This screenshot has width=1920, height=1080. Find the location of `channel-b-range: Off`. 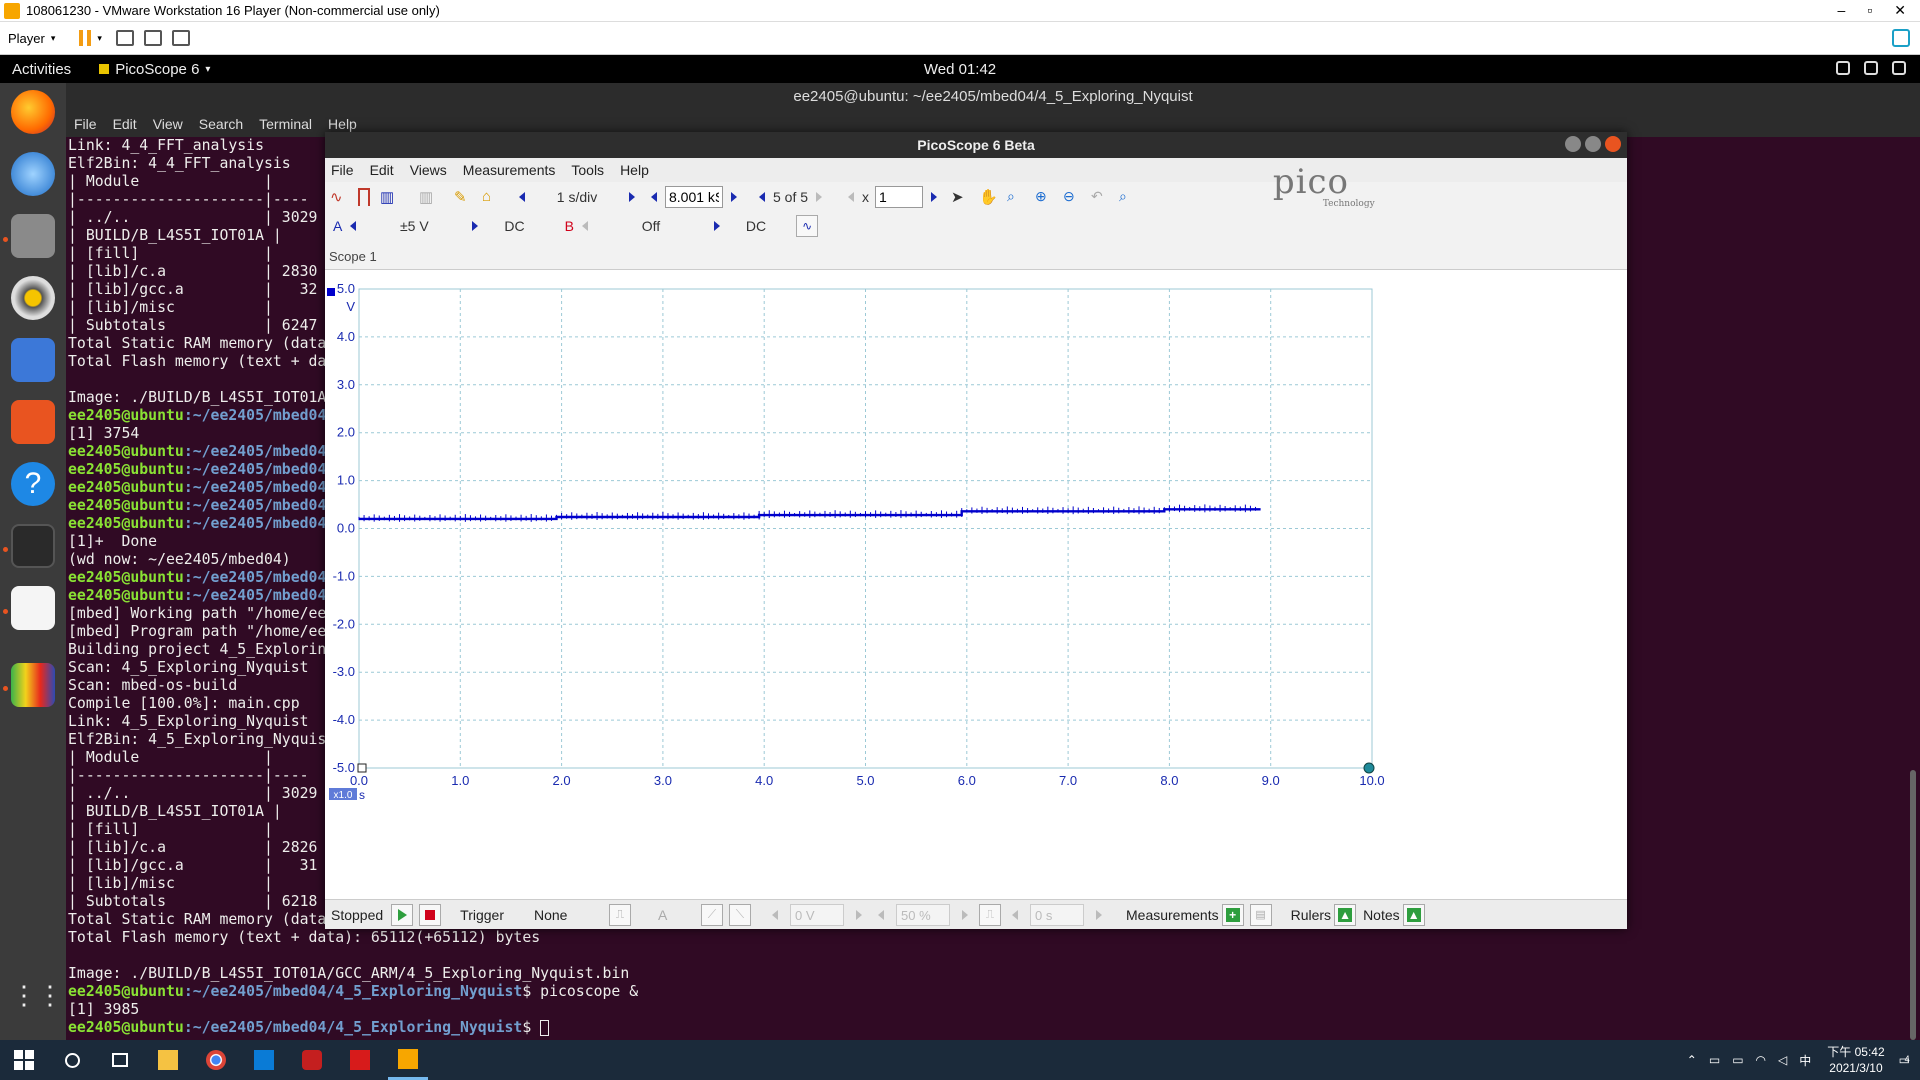

channel-b-range: Off is located at coordinates (651, 226).